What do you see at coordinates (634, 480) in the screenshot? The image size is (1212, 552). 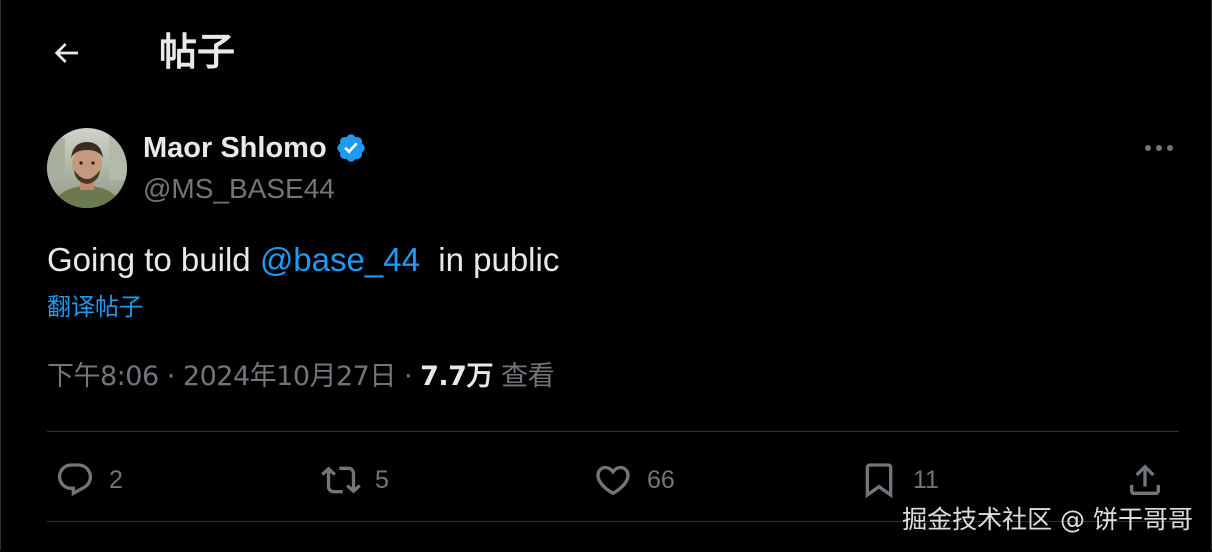 I see `like-button: 66` at bounding box center [634, 480].